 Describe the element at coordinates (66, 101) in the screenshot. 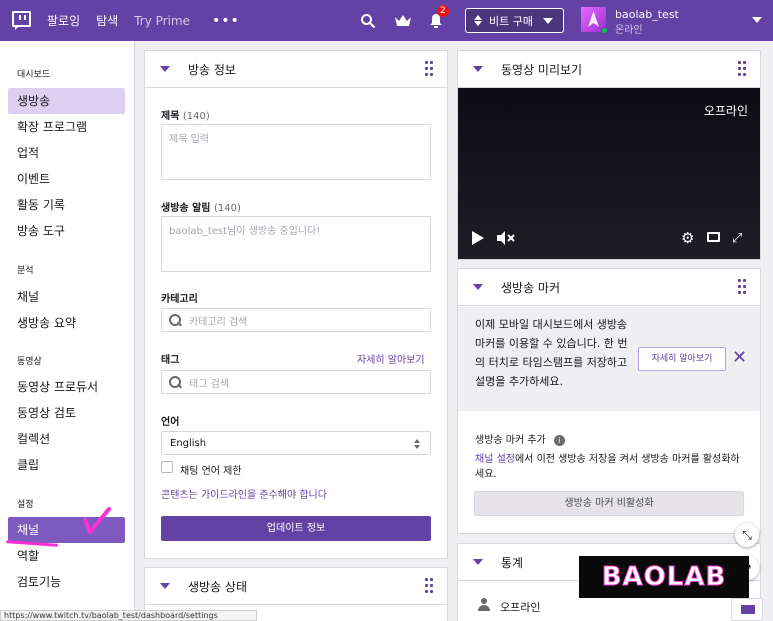

I see `sidebar-item-live: 생방송` at that location.